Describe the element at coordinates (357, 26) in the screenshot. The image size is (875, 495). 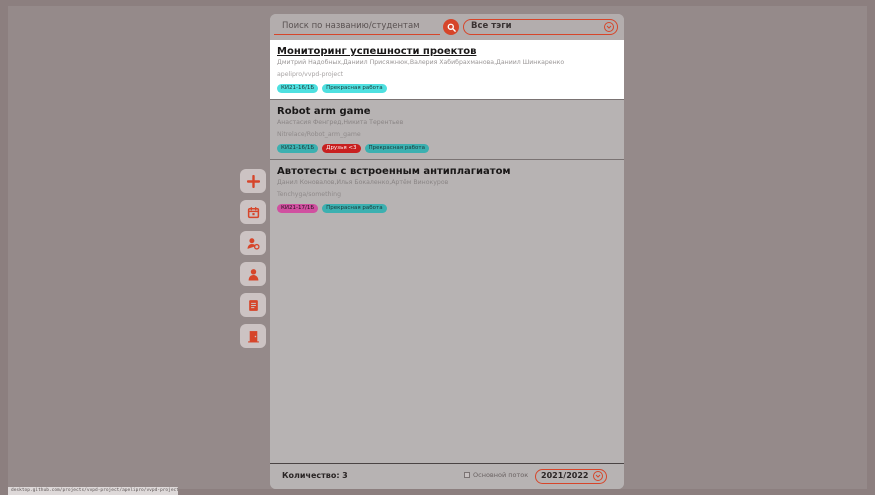
I see `search-input` at that location.